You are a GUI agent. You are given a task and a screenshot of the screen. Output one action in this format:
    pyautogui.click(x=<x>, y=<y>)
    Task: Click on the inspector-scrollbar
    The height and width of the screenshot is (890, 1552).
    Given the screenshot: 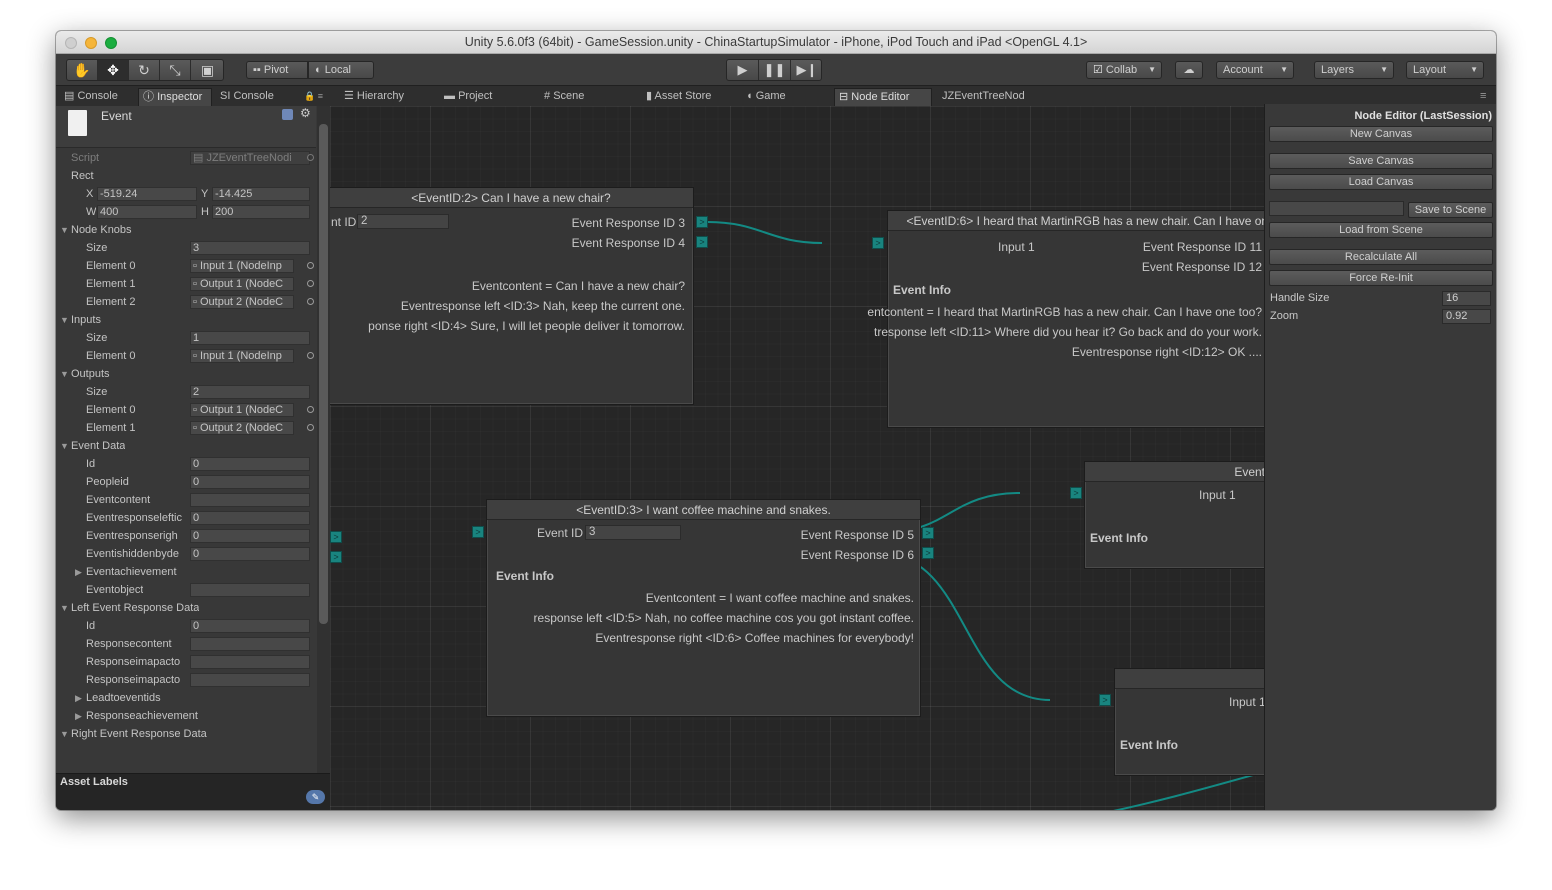 What is the action you would take?
    pyautogui.click(x=323, y=458)
    